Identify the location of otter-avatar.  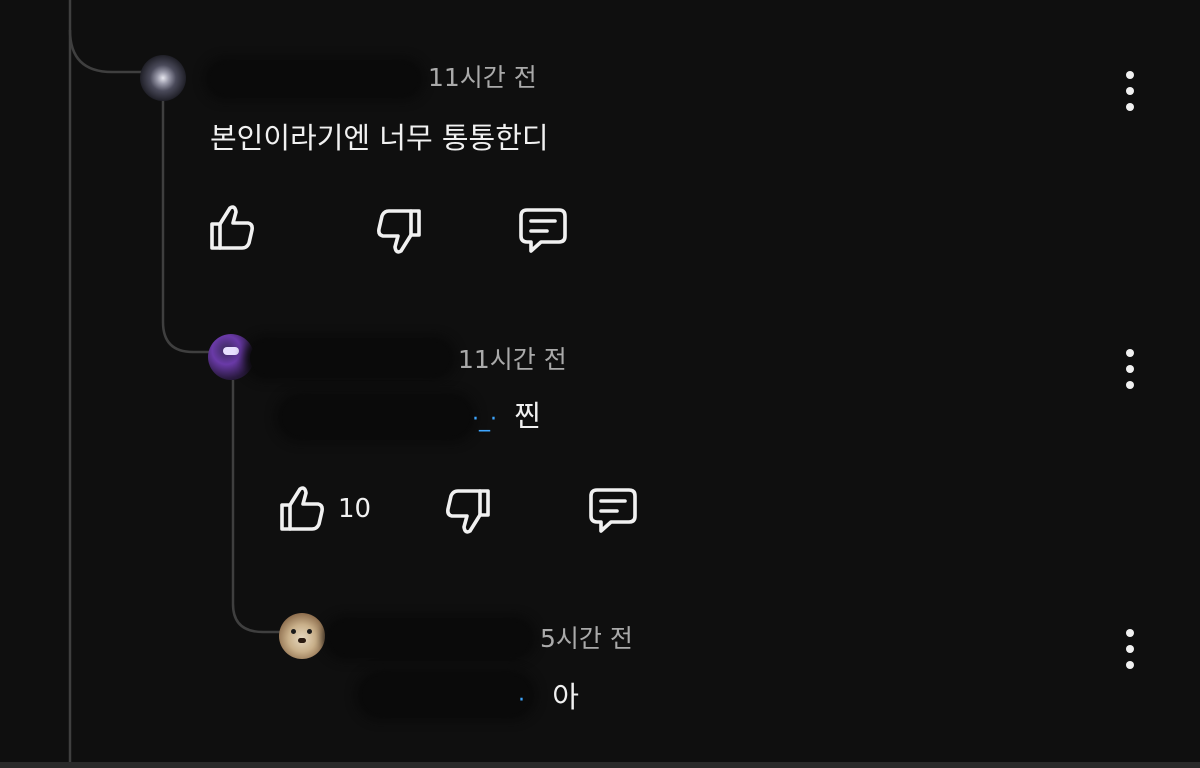
(302, 636).